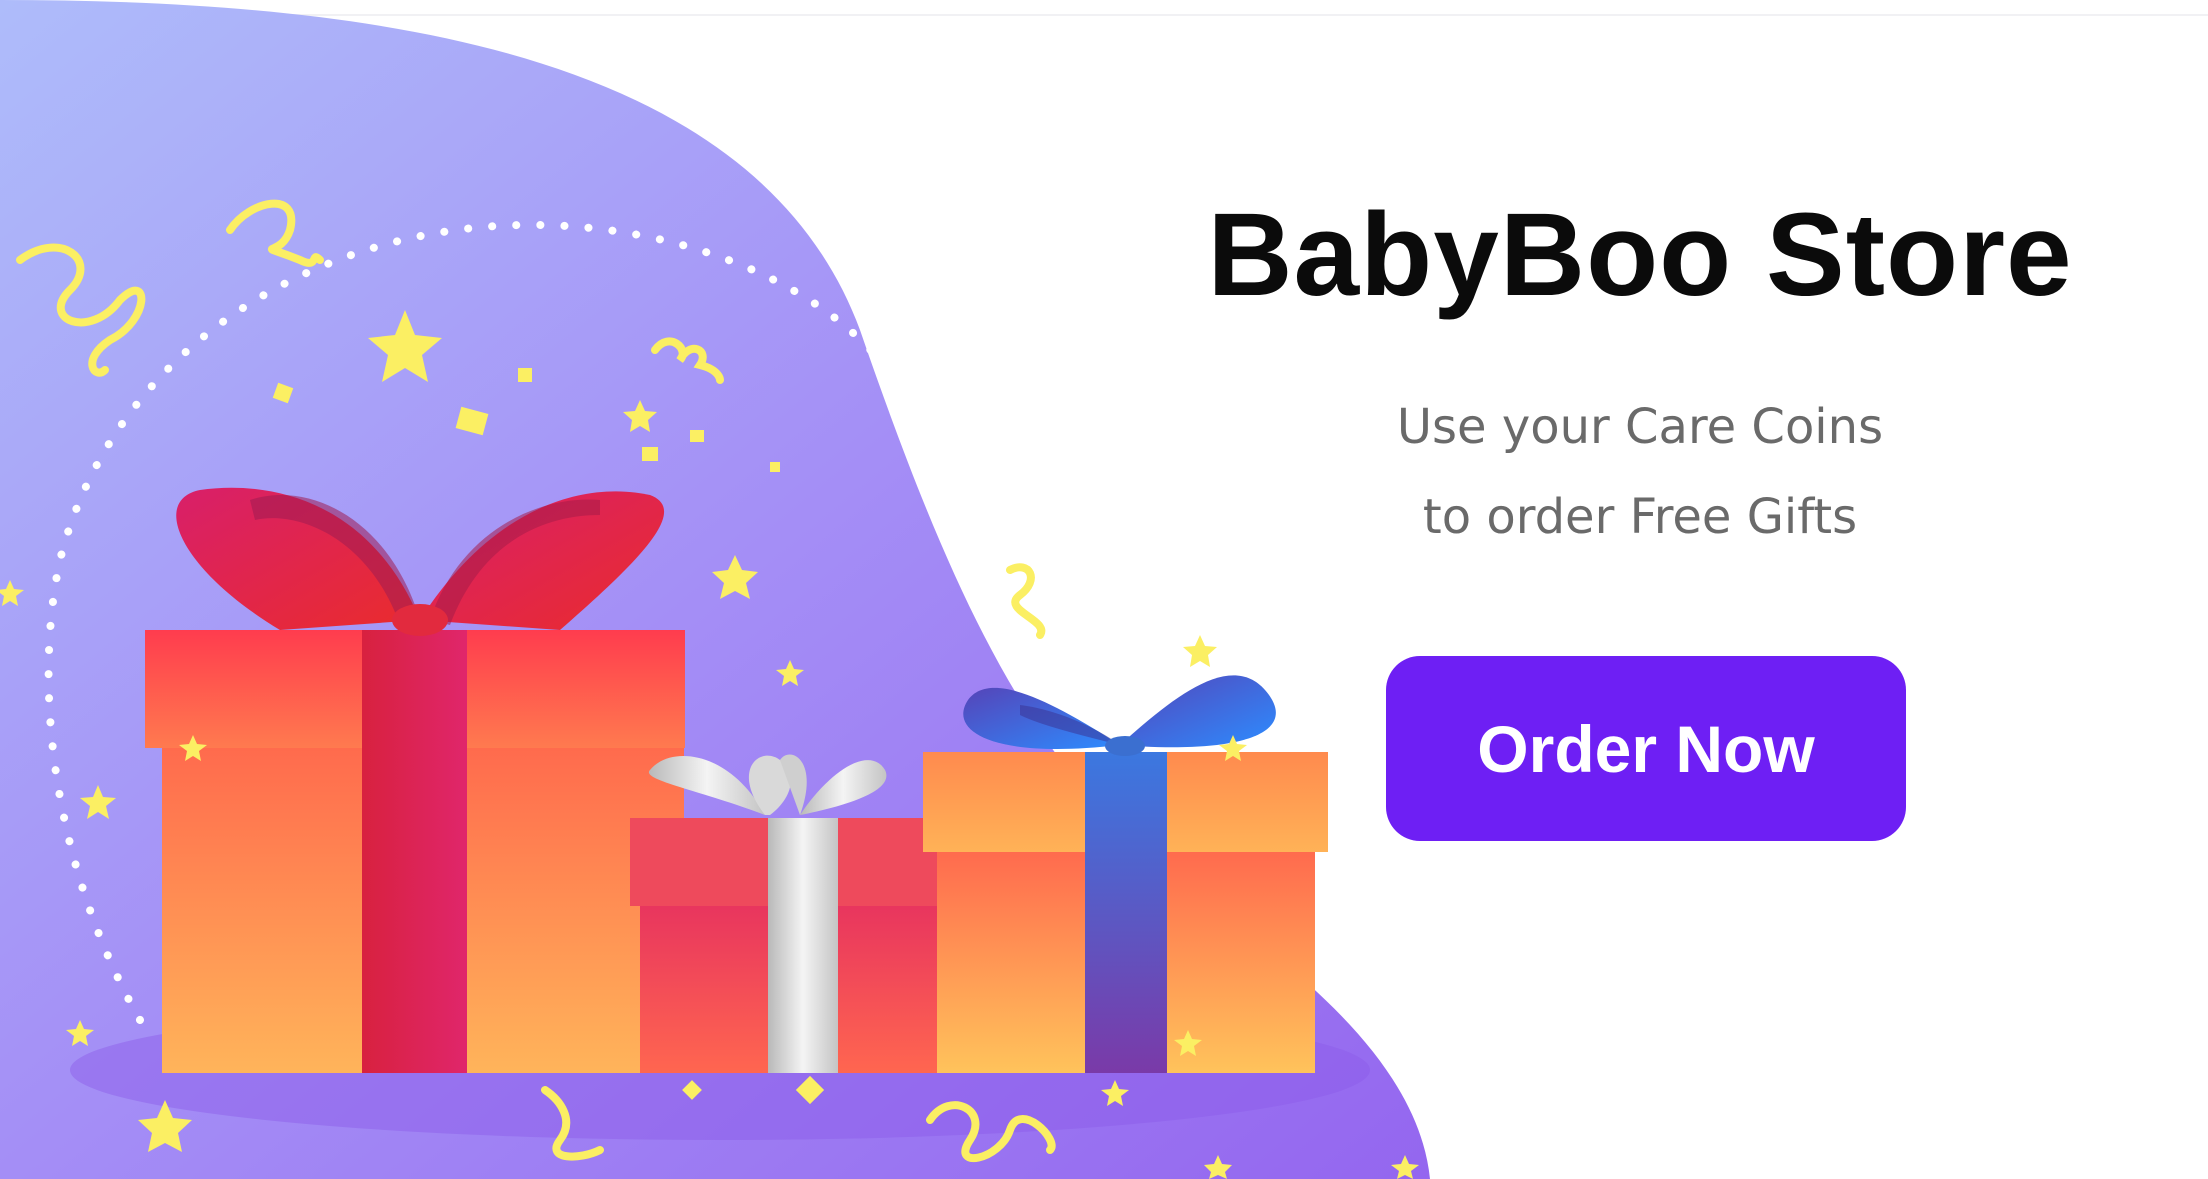 This screenshot has height=1179, width=2208. What do you see at coordinates (1646, 748) in the screenshot?
I see `order-now-button: Order Now` at bounding box center [1646, 748].